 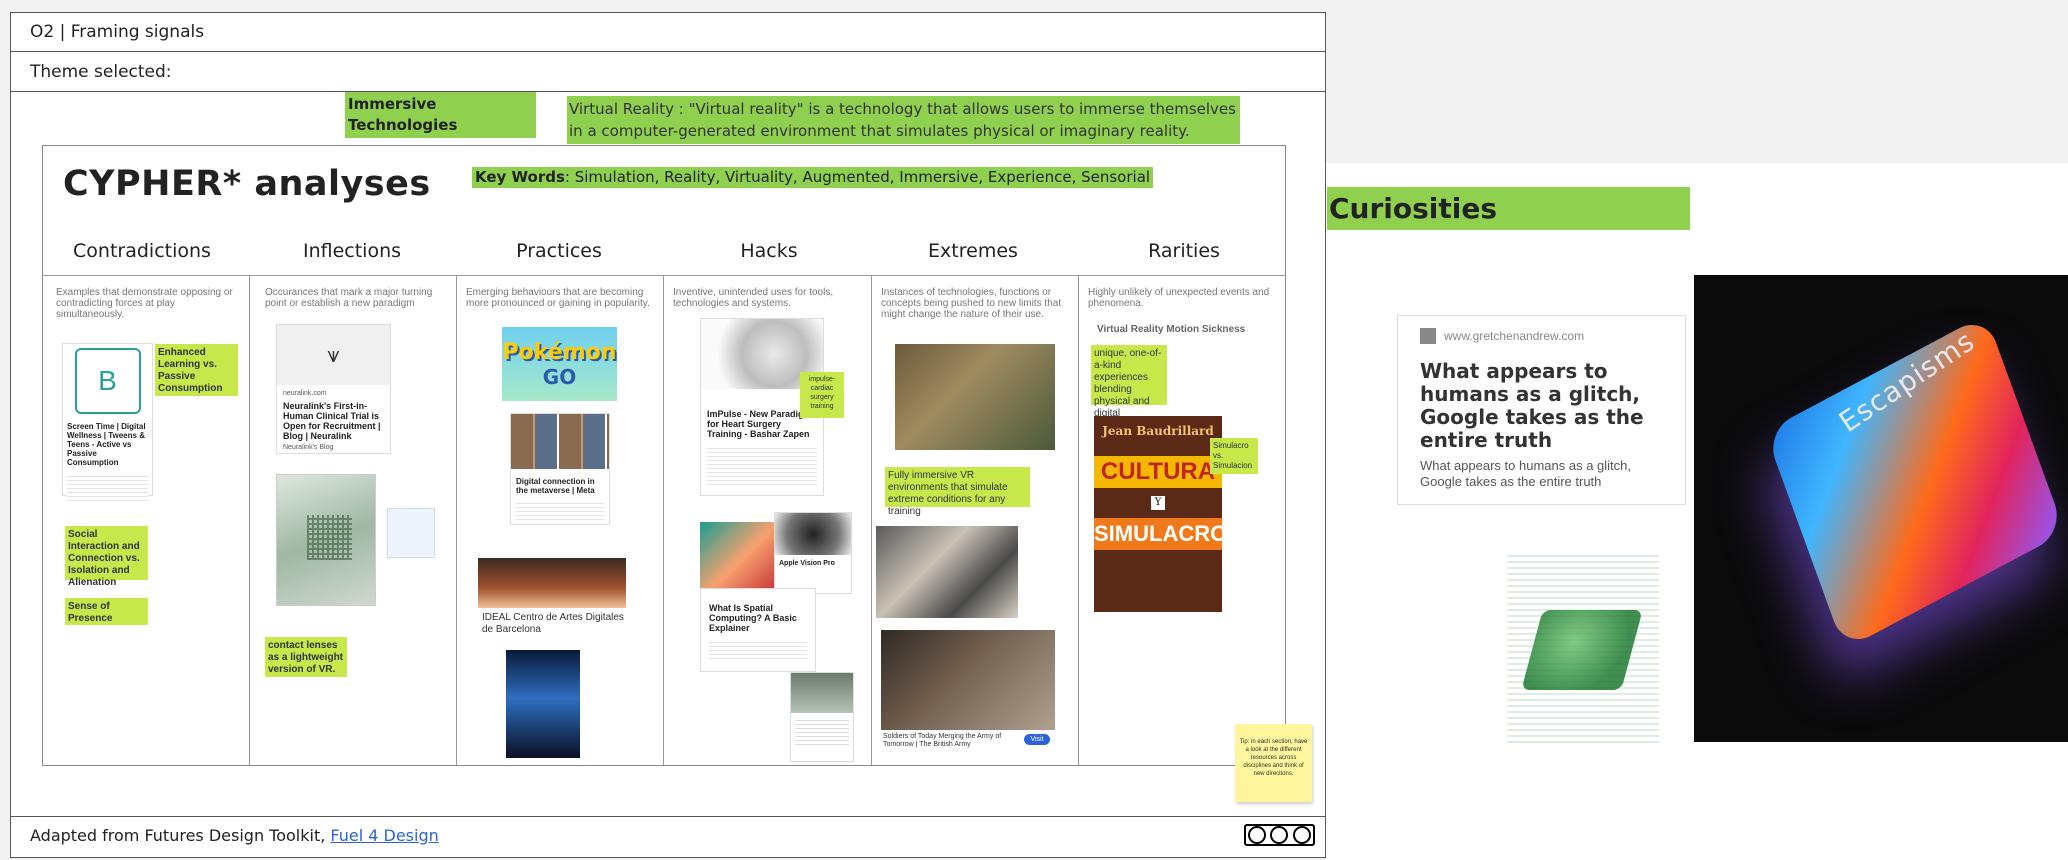 What do you see at coordinates (352, 251) in the screenshot?
I see `column-inflections: Inflections` at bounding box center [352, 251].